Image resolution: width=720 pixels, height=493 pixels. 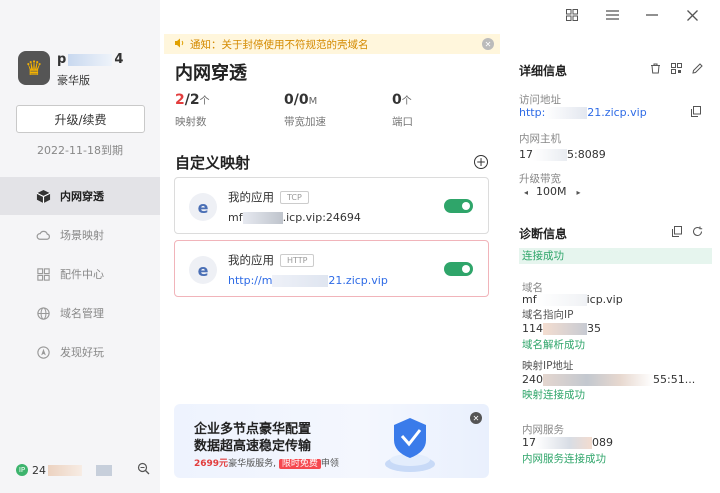 I want to click on username: p4, so click(x=90, y=59).